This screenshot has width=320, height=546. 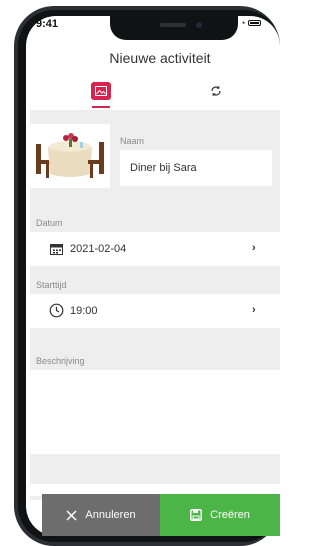 What do you see at coordinates (173, 25) in the screenshot?
I see `speaker` at bounding box center [173, 25].